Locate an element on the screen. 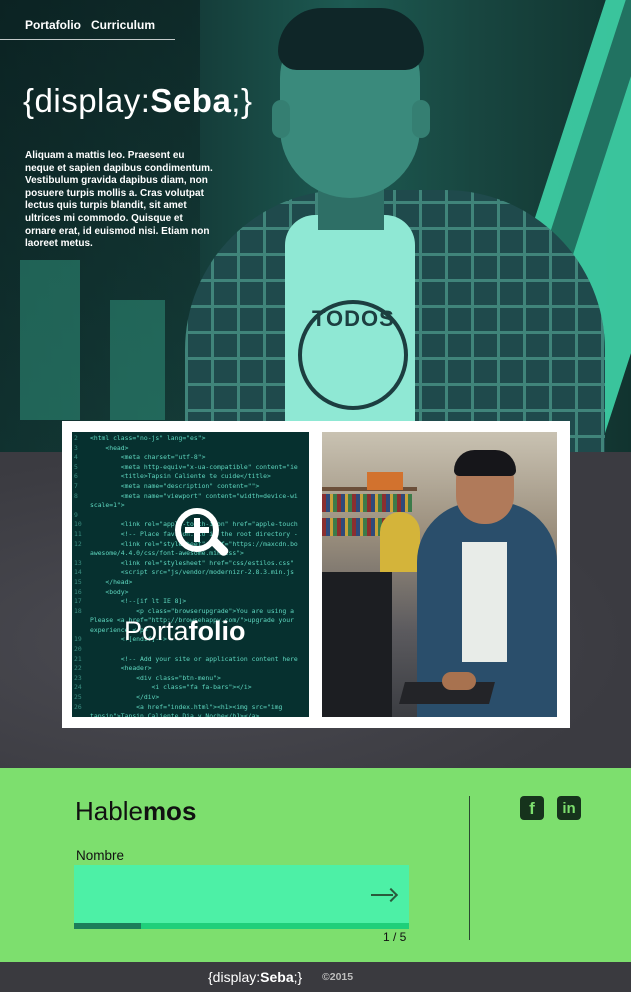 This screenshot has height=992, width=631. code-line-number: 14 is located at coordinates (78, 572).